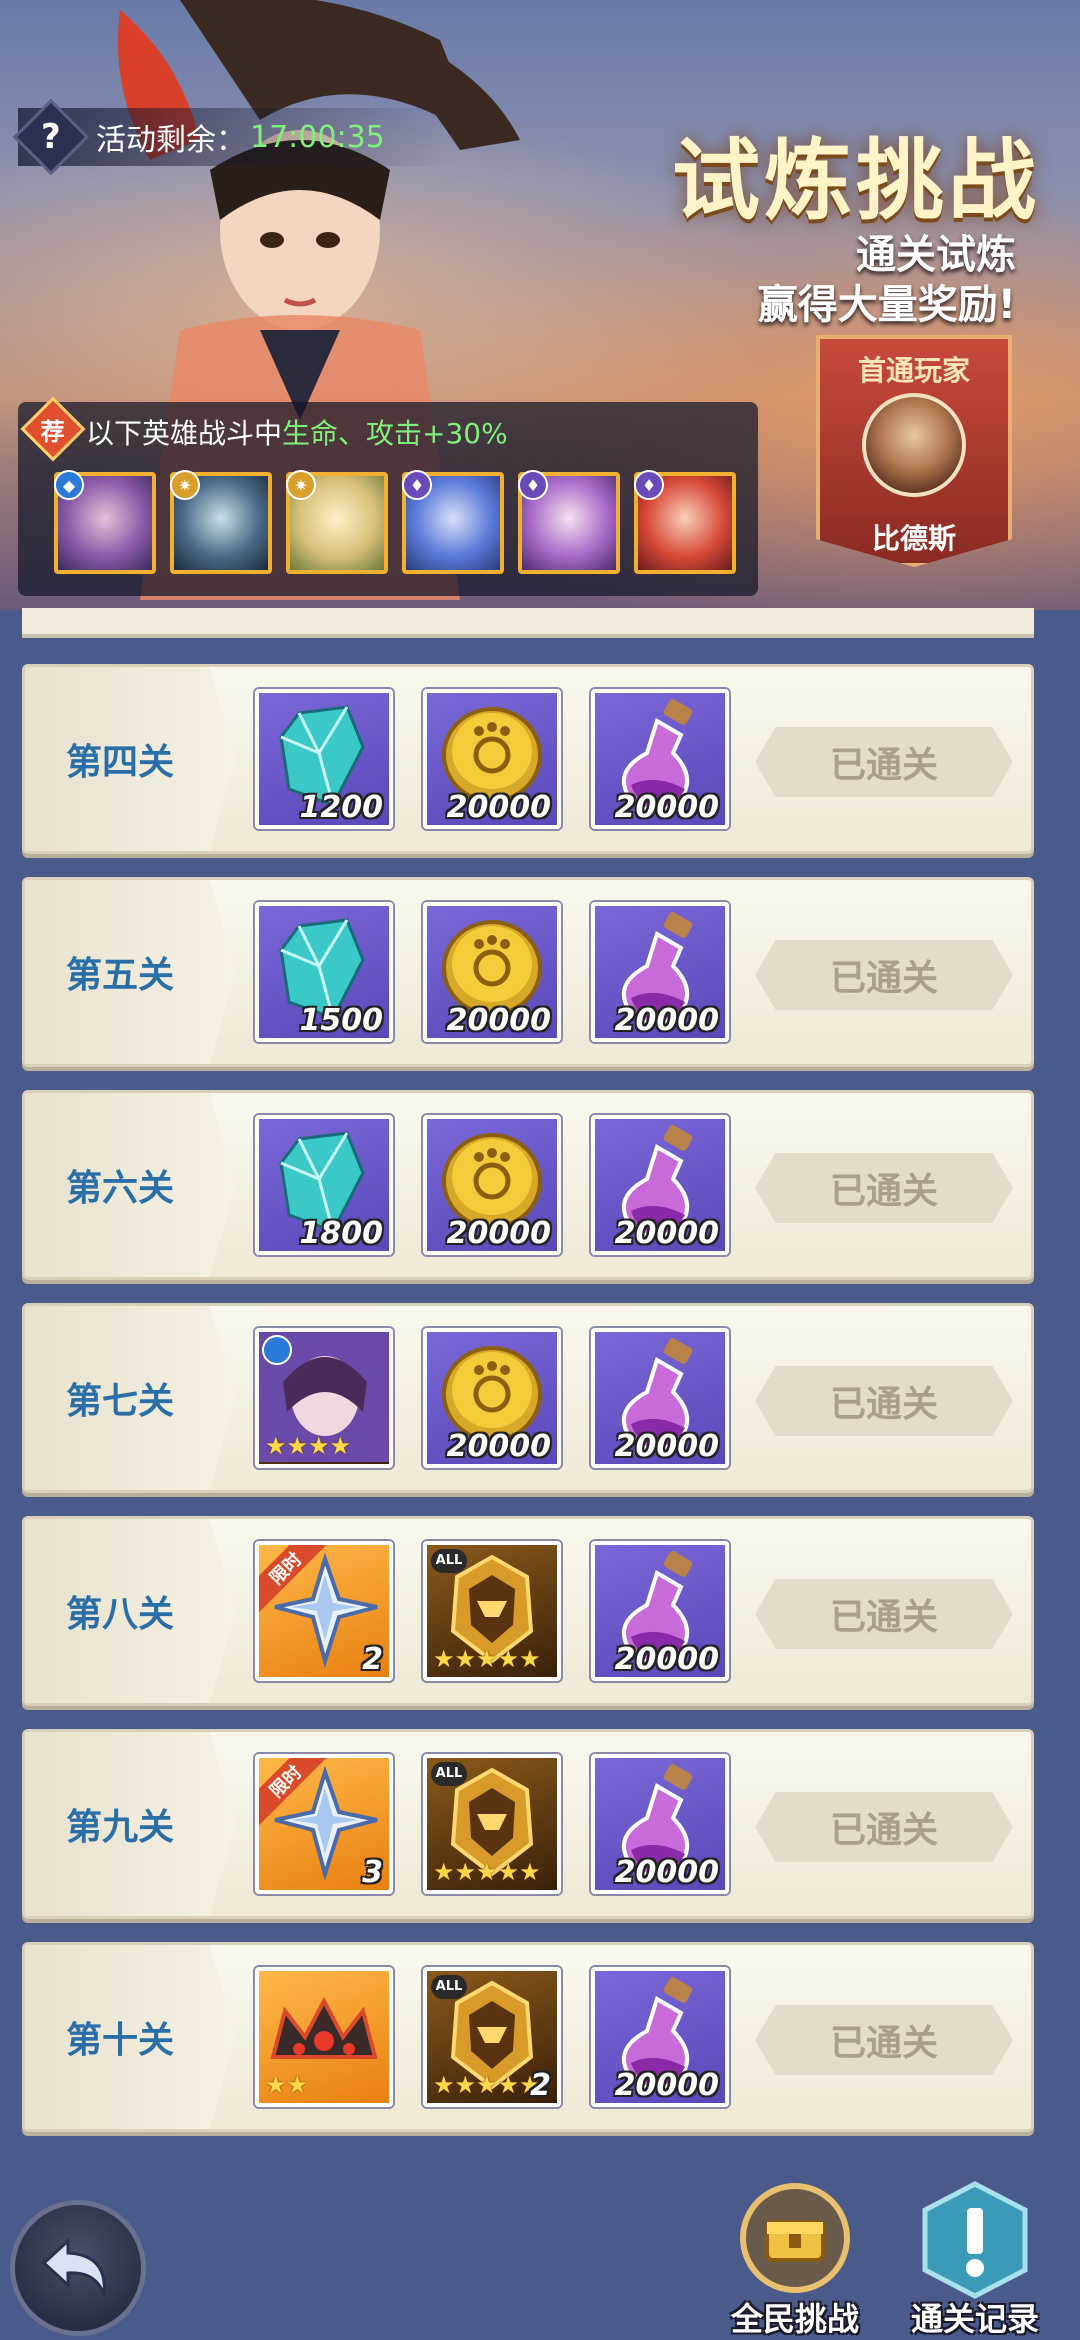 The height and width of the screenshot is (2340, 1080). I want to click on stage-row: 第九关 限时 3 ALL ★★★★★ 20000 已通关, so click(528, 1824).